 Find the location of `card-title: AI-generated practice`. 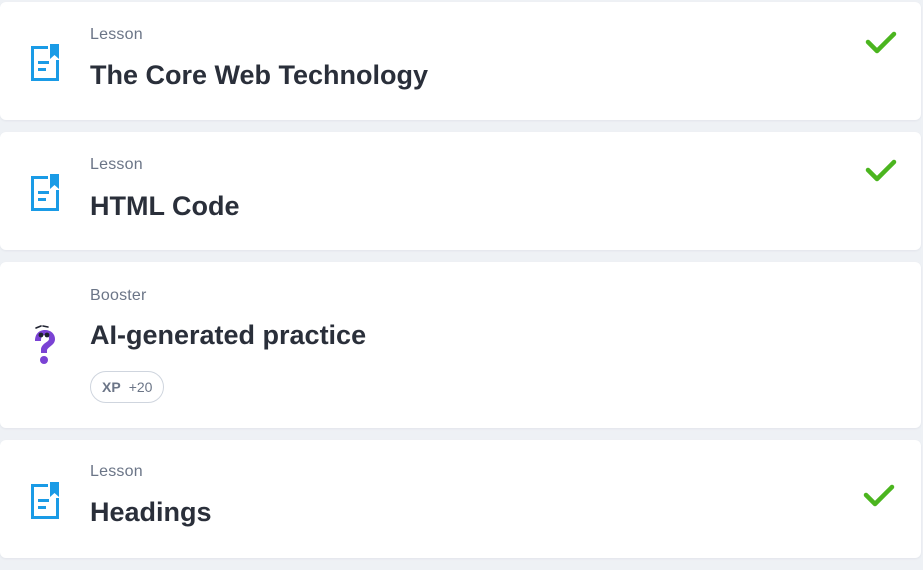

card-title: AI-generated practice is located at coordinates (228, 335).